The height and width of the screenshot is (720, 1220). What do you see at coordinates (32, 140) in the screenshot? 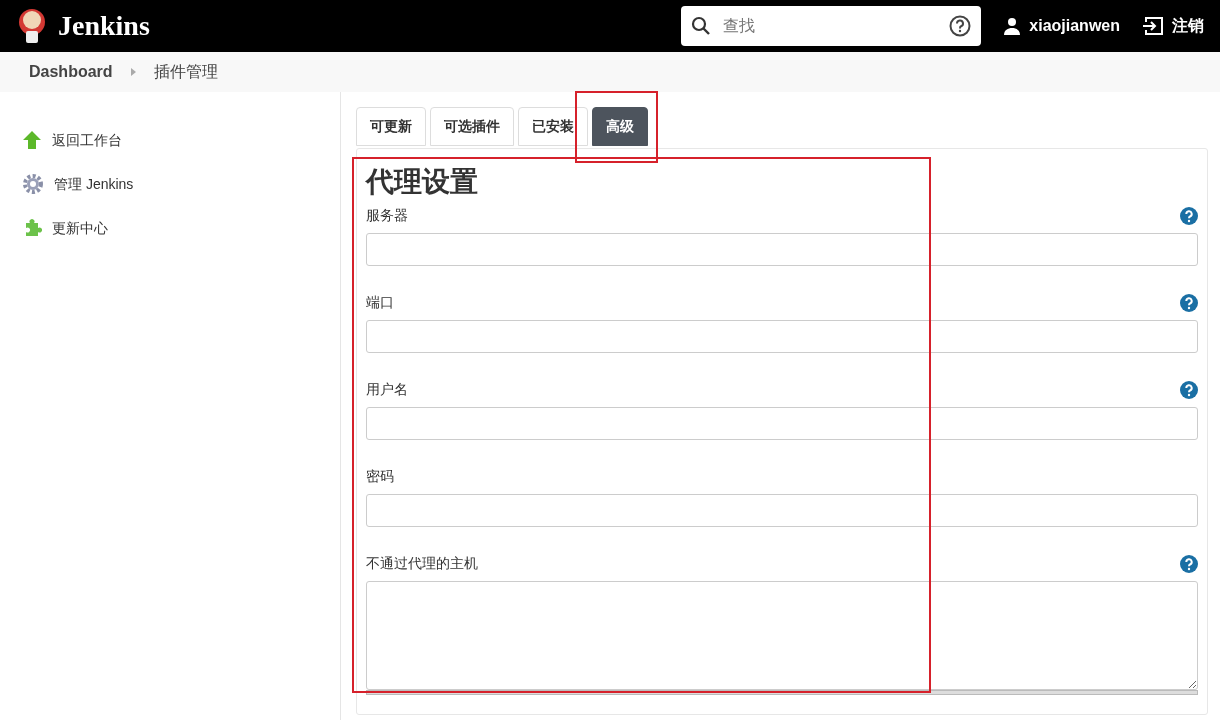
I see `up-arrow-icon` at bounding box center [32, 140].